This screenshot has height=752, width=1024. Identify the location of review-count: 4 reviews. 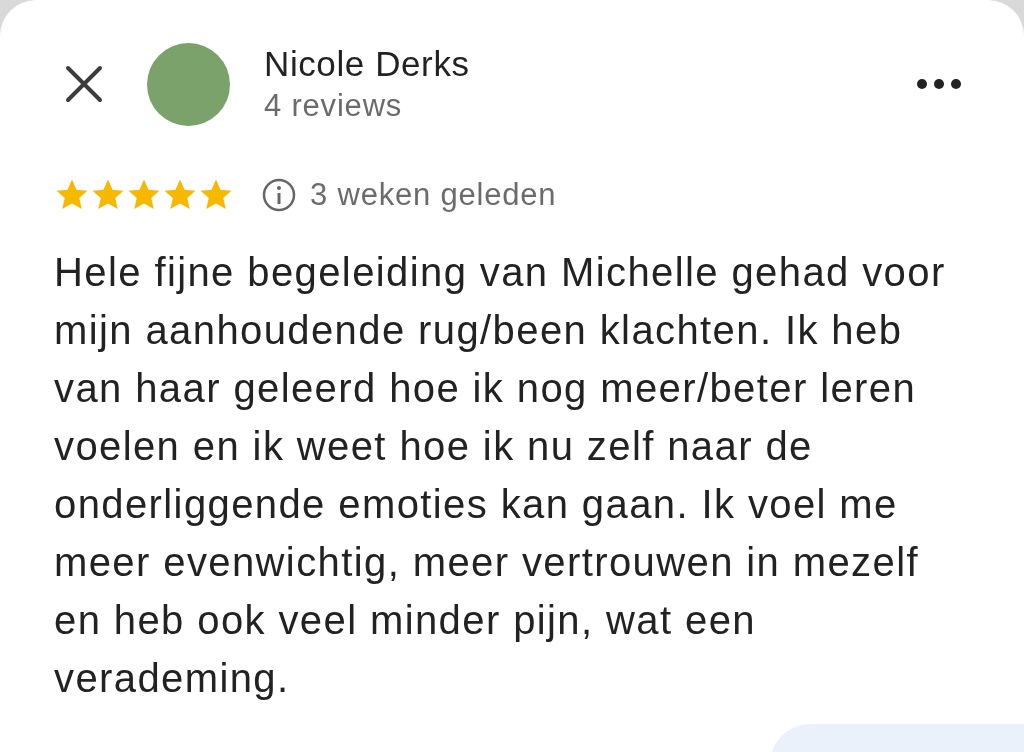
(334, 106).